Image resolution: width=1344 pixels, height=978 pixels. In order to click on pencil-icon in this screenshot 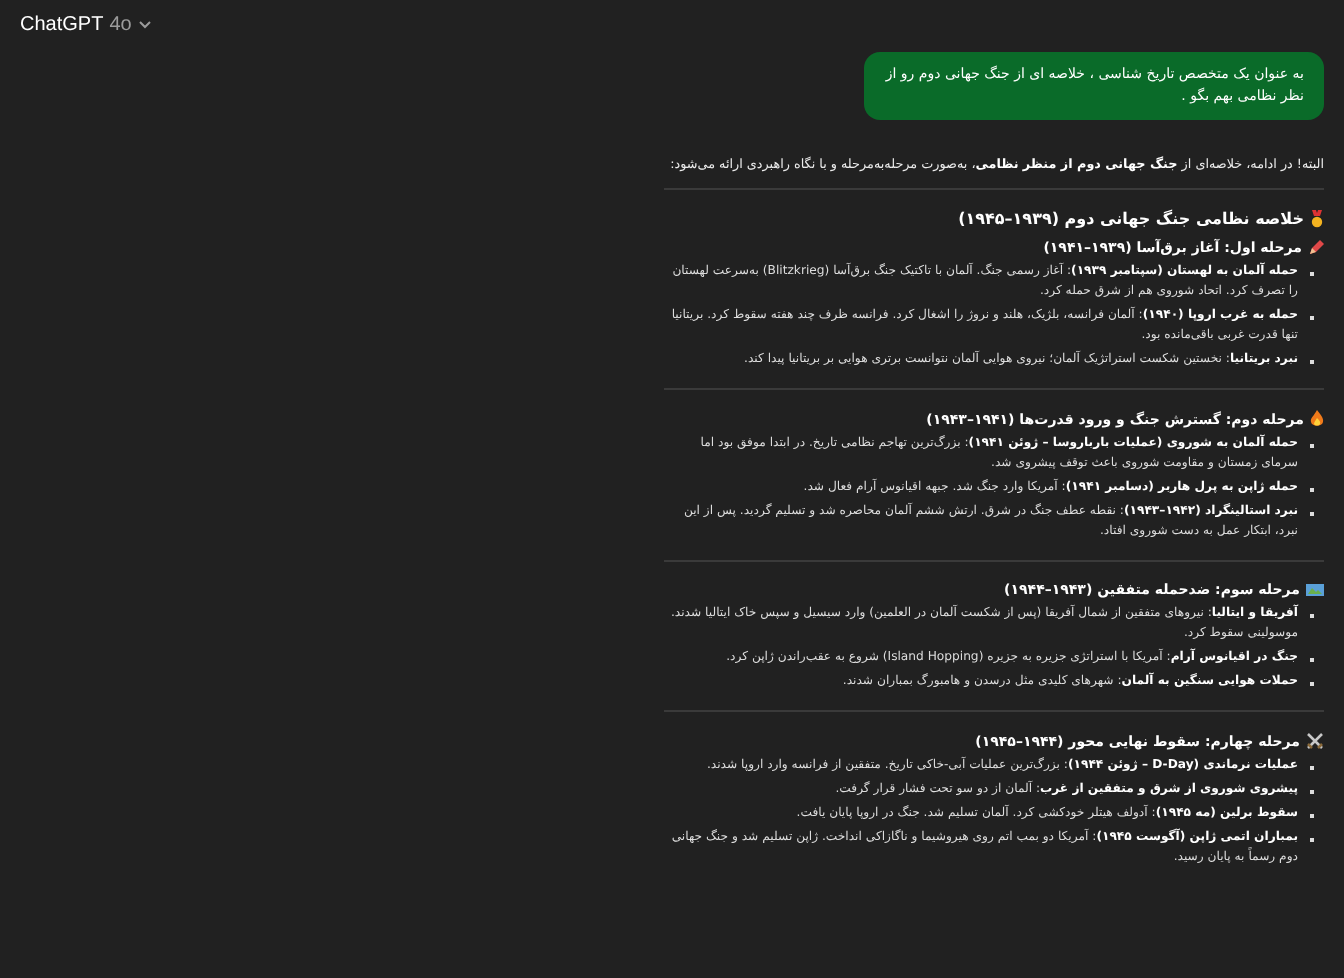, I will do `click(1316, 248)`.